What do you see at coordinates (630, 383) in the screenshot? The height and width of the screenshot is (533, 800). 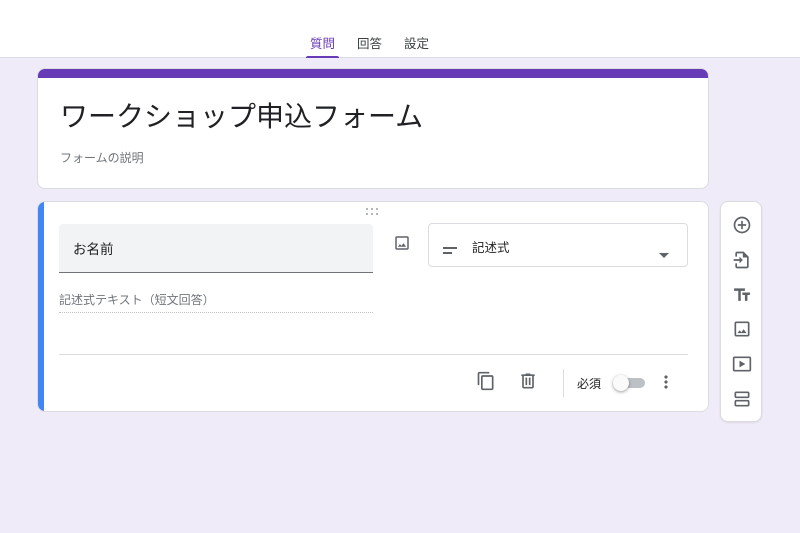 I see `required-toggle` at bounding box center [630, 383].